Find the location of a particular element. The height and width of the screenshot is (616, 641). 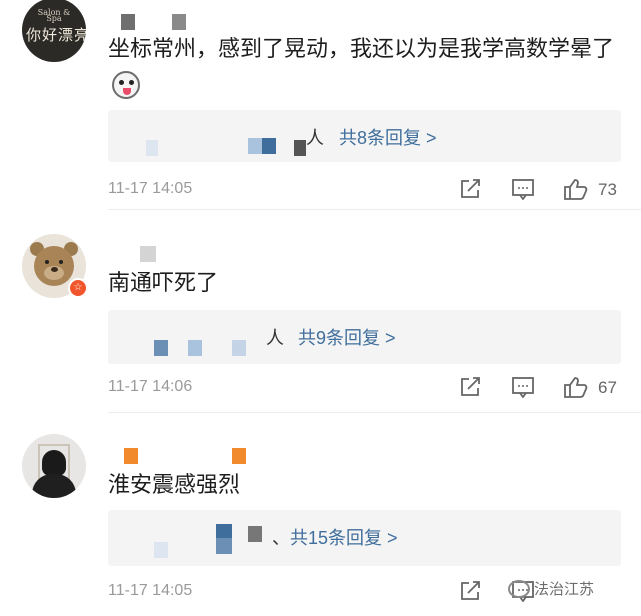

wechat-icon is located at coordinates (519, 589).